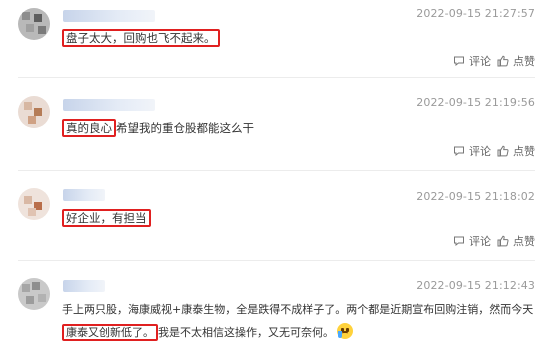  I want to click on comment-text: 真的良心 希望我的重仓股都能这么干, so click(158, 128).